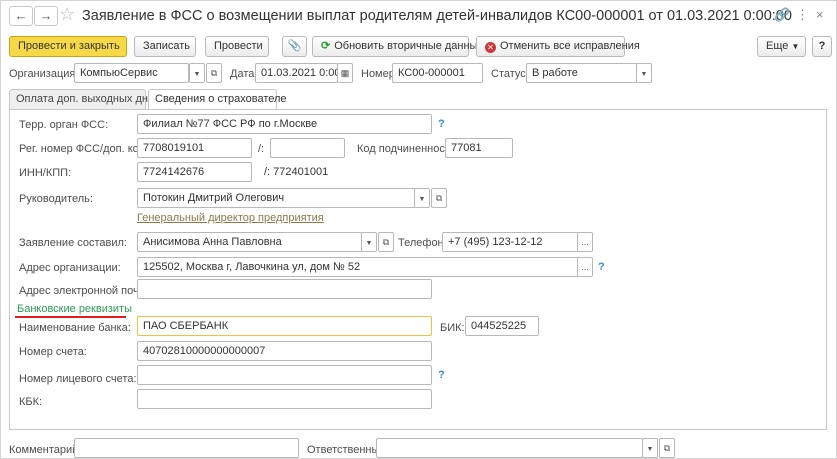 This screenshot has height=459, width=837. I want to click on status-dropdown-button: ▼, so click(644, 73).